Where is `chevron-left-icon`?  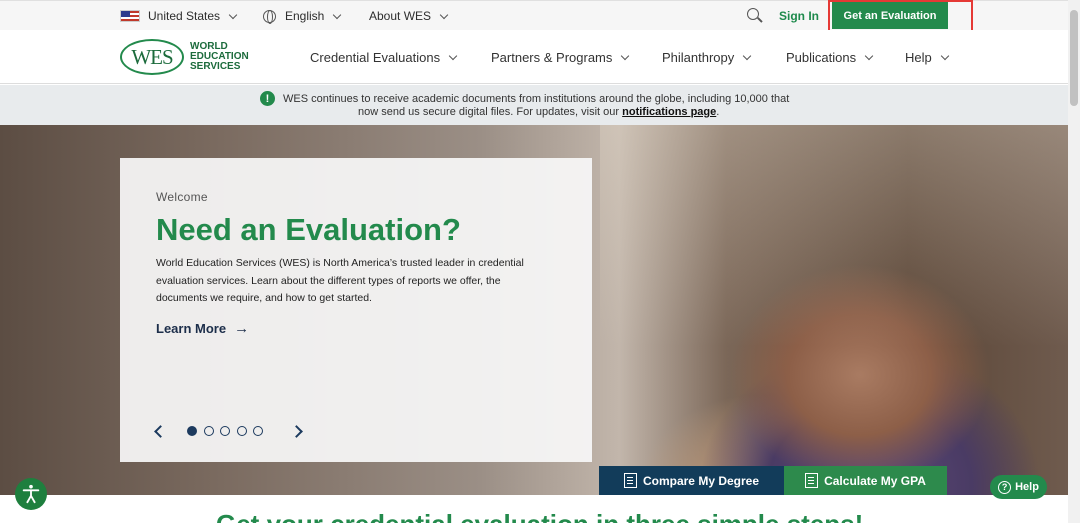 chevron-left-icon is located at coordinates (160, 431).